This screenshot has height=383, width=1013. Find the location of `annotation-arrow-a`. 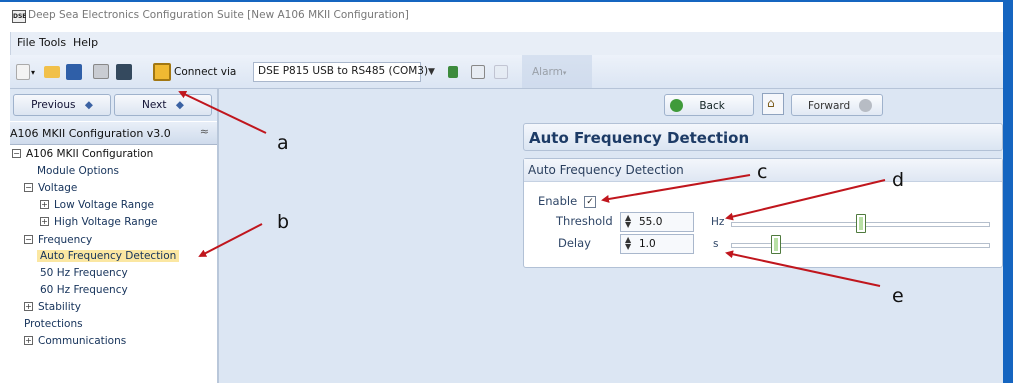

annotation-arrow-a is located at coordinates (222, 112).